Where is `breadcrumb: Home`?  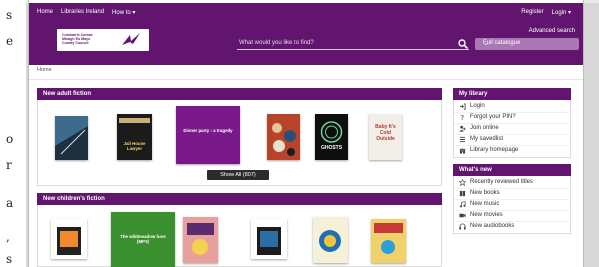
breadcrumb: Home is located at coordinates (44, 70).